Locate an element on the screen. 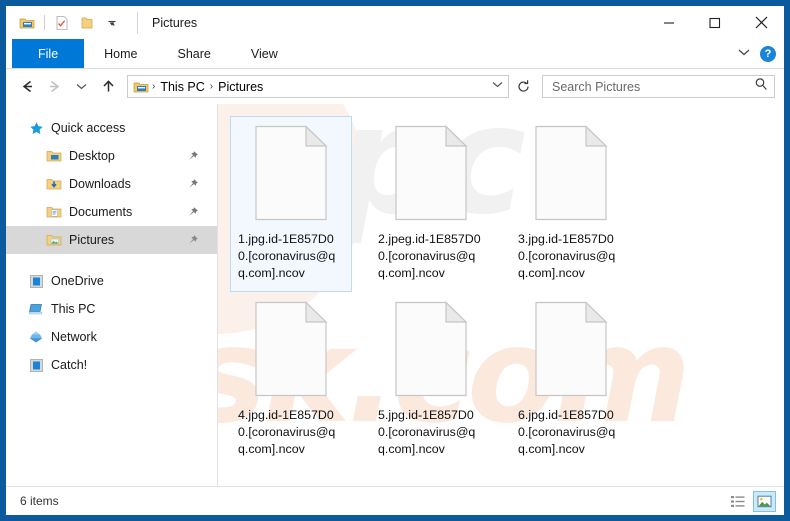 The height and width of the screenshot is (521, 790). window-controls is located at coordinates (715, 22).